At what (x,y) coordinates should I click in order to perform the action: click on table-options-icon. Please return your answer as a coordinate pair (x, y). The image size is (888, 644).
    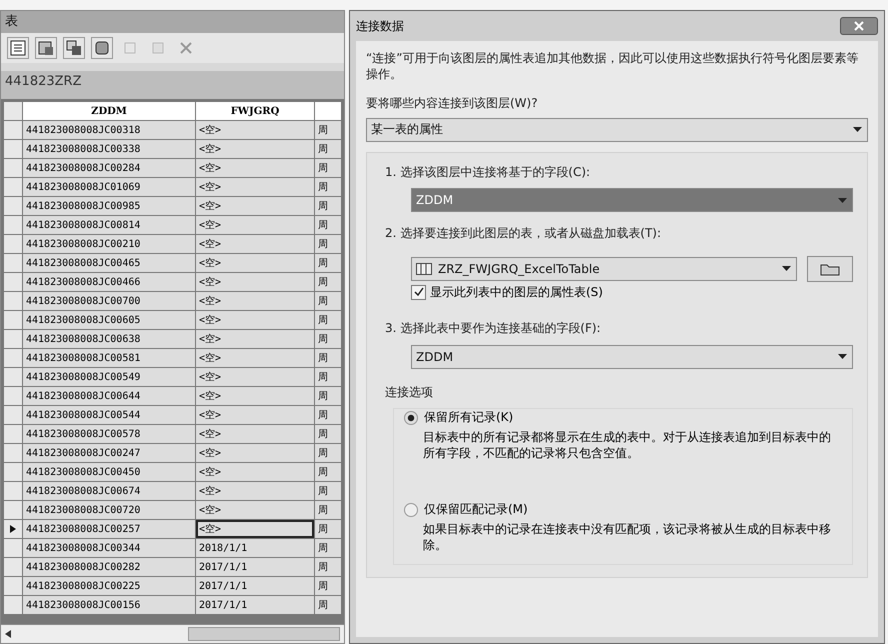
    Looking at the image, I should click on (18, 48).